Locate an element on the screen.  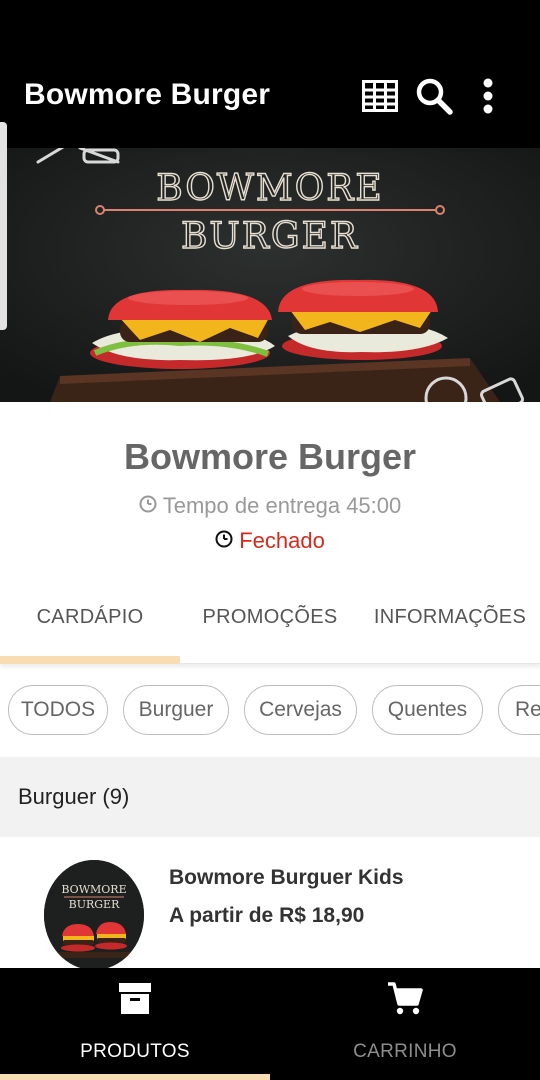
bottom-navigation: PRODUTOS CARRINHO is located at coordinates (270, 1024).